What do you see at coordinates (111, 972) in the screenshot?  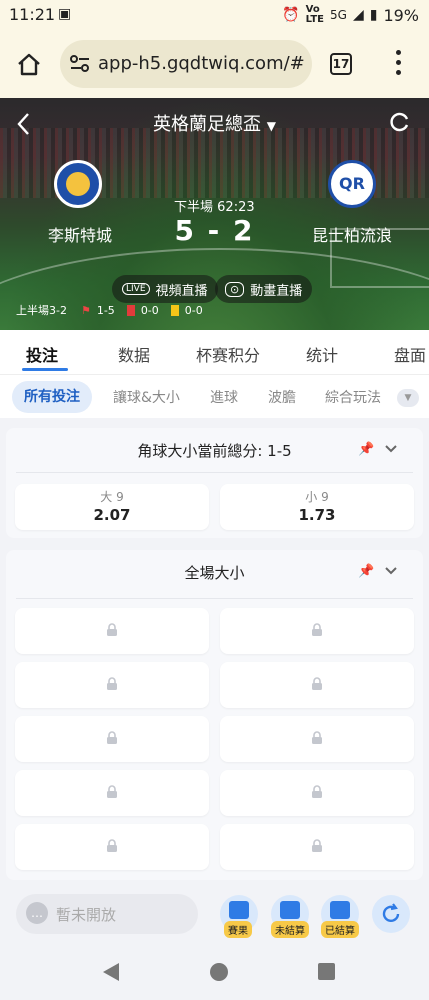 I see `nav-back-icon` at bounding box center [111, 972].